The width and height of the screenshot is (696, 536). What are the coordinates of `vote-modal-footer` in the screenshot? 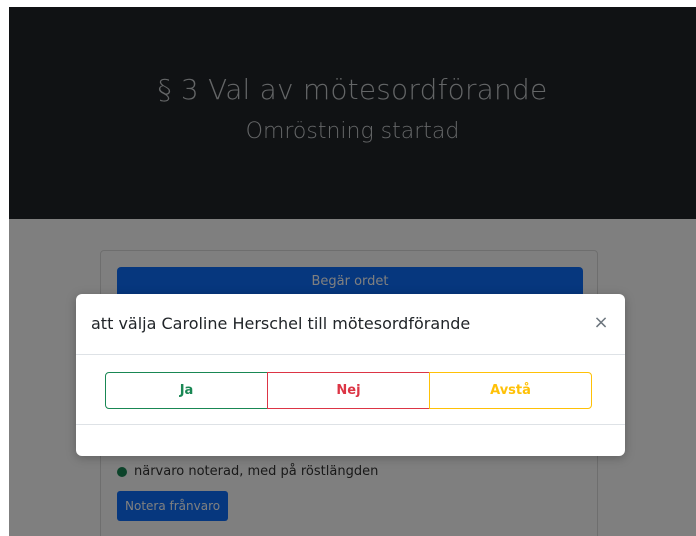 It's located at (350, 440).